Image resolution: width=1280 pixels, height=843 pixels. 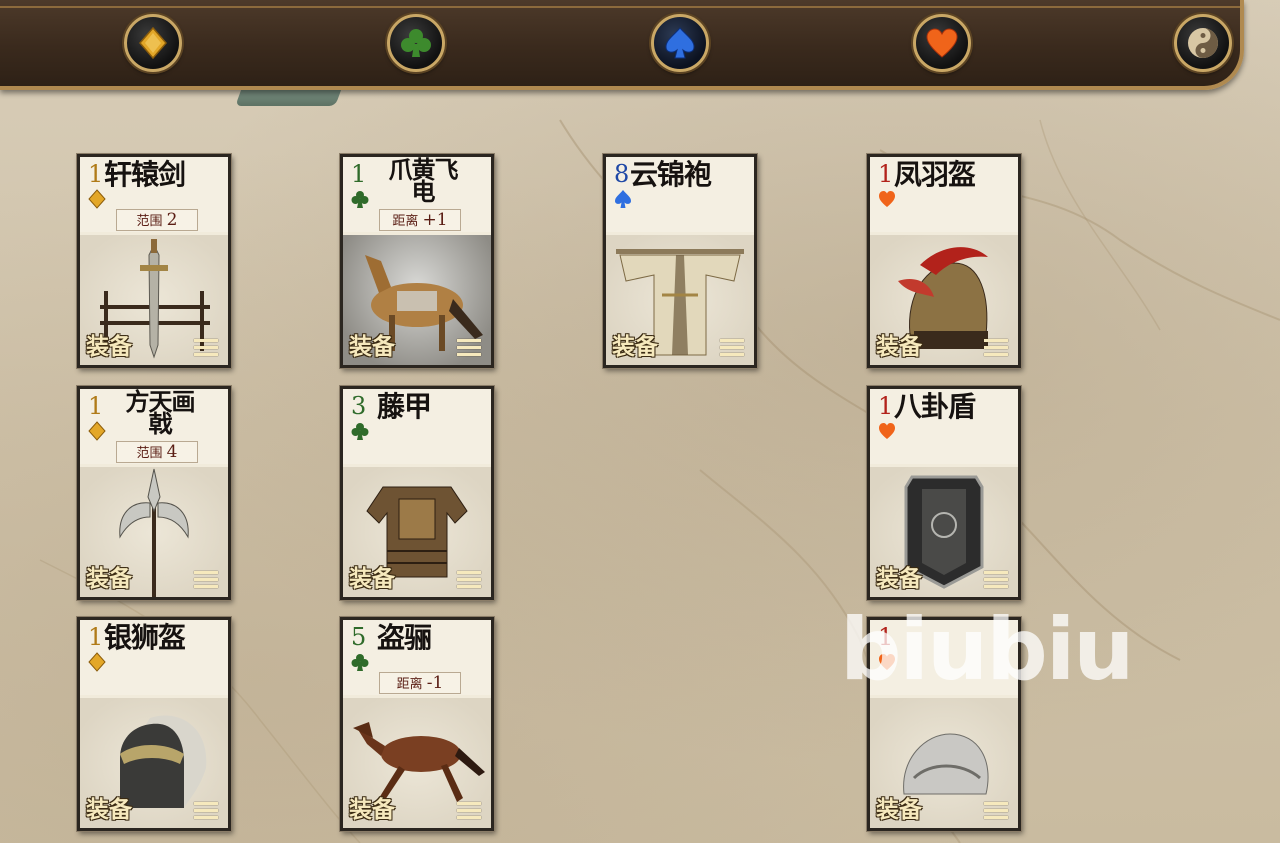 I want to click on card-daoli-horse: 5 盗骊 距离 -1 装备, so click(x=417, y=724).